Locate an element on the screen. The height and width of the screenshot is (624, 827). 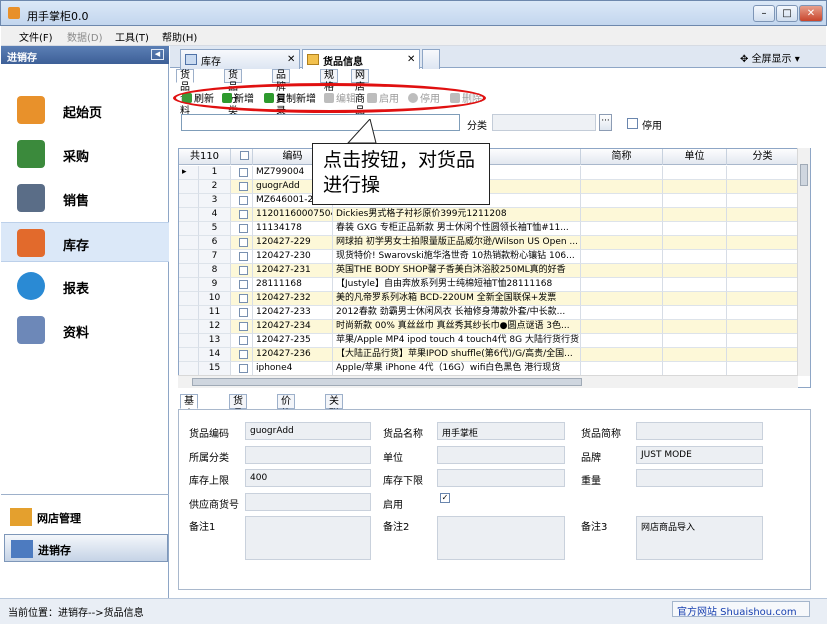
subtab-spec: 规格 is located at coordinates (329, 81).